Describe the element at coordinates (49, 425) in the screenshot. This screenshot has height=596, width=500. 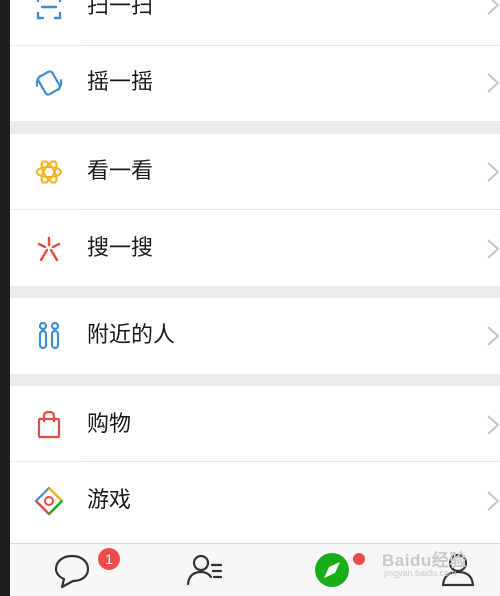
I see `shopping-bag-icon` at that location.